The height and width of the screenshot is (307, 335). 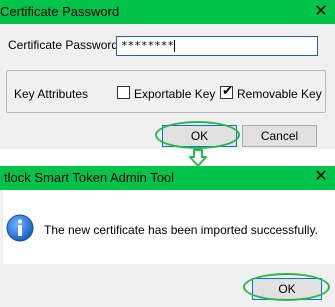 What do you see at coordinates (198, 158) in the screenshot?
I see `down-arrow-icon` at bounding box center [198, 158].